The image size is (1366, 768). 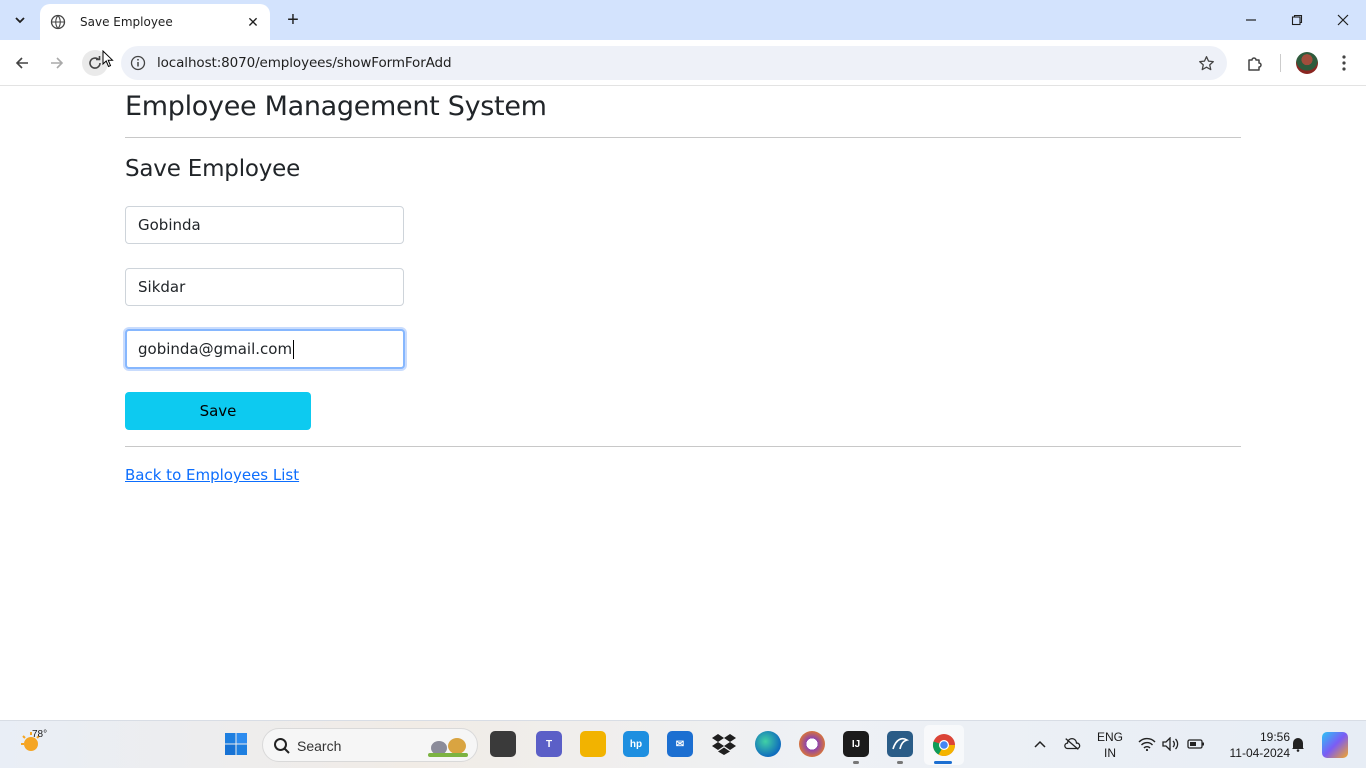 I want to click on browser-toolbar: localhost:8070/employees/showFormForAdd, so click(x=683, y=63).